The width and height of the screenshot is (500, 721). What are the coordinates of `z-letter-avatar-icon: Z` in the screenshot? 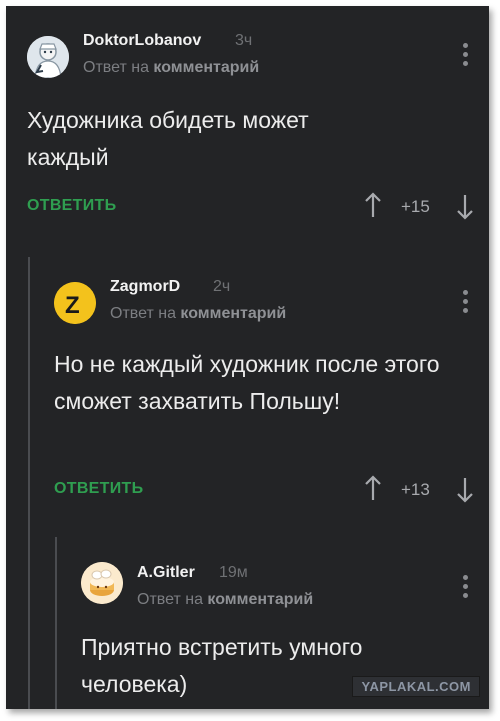 It's located at (75, 303).